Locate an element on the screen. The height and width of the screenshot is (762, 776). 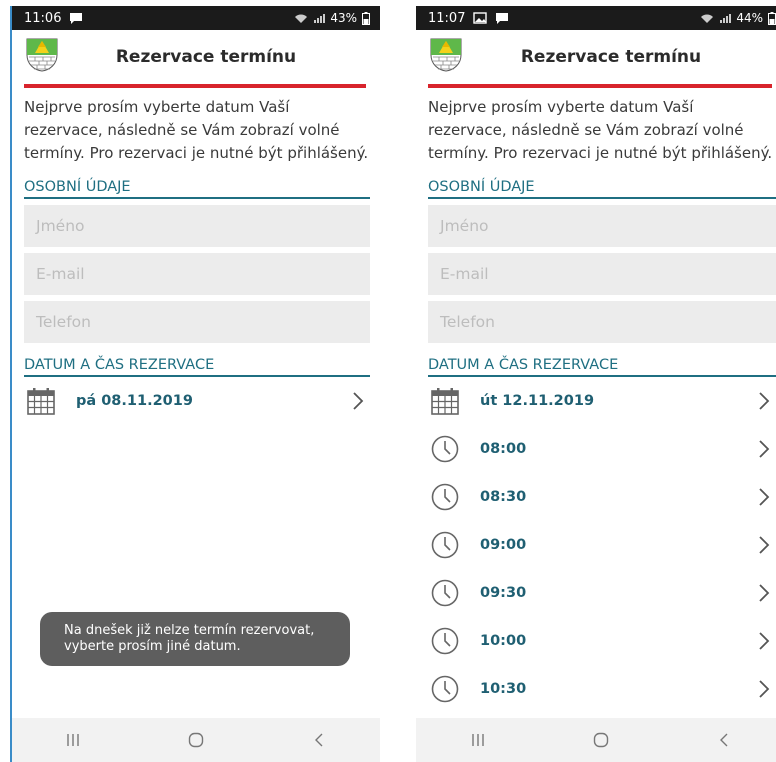
status-time: 11:06 is located at coordinates (43, 18).